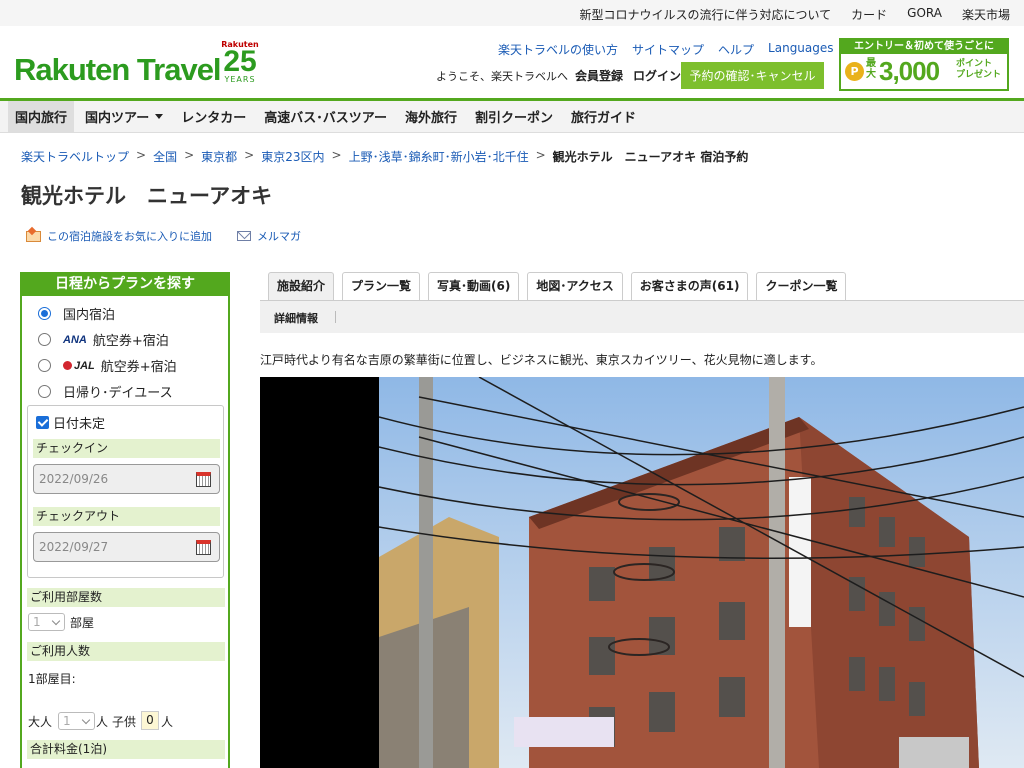 Image resolution: width=1024 pixels, height=768 pixels. I want to click on option-domestic-stay: 国内宿泊, so click(76, 313).